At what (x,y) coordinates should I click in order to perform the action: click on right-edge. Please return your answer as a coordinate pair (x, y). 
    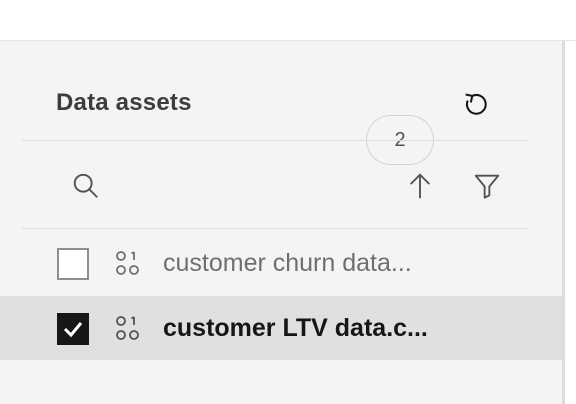
    Looking at the image, I should click on (570, 222).